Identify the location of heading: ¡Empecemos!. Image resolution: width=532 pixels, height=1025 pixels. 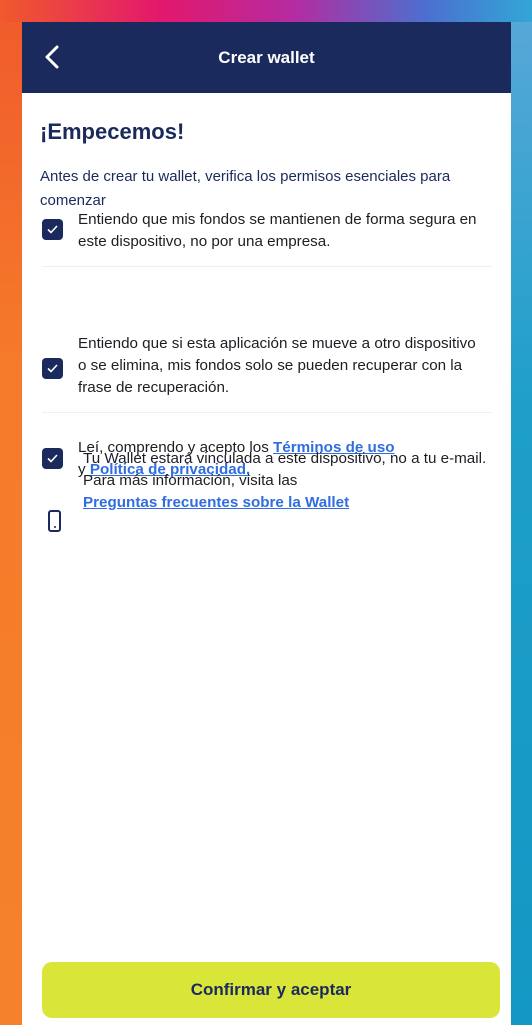
(112, 131).